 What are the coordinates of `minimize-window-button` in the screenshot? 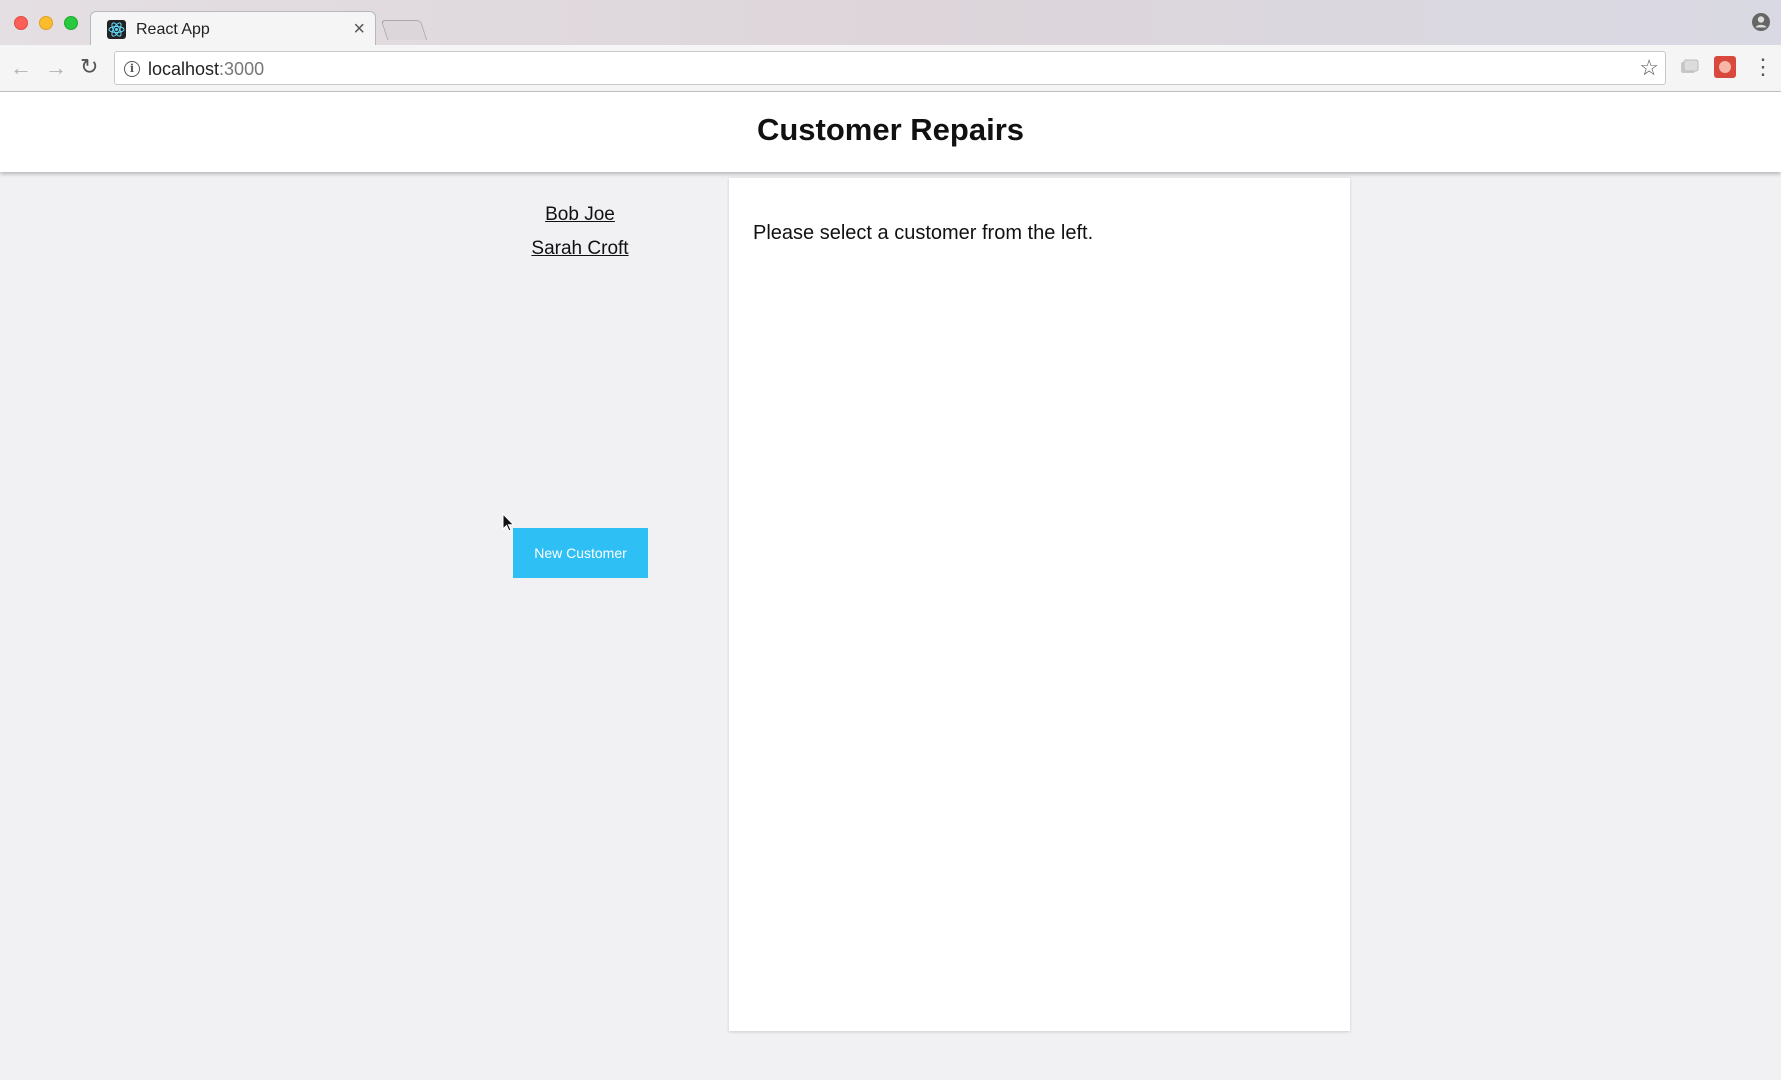 It's located at (46, 23).